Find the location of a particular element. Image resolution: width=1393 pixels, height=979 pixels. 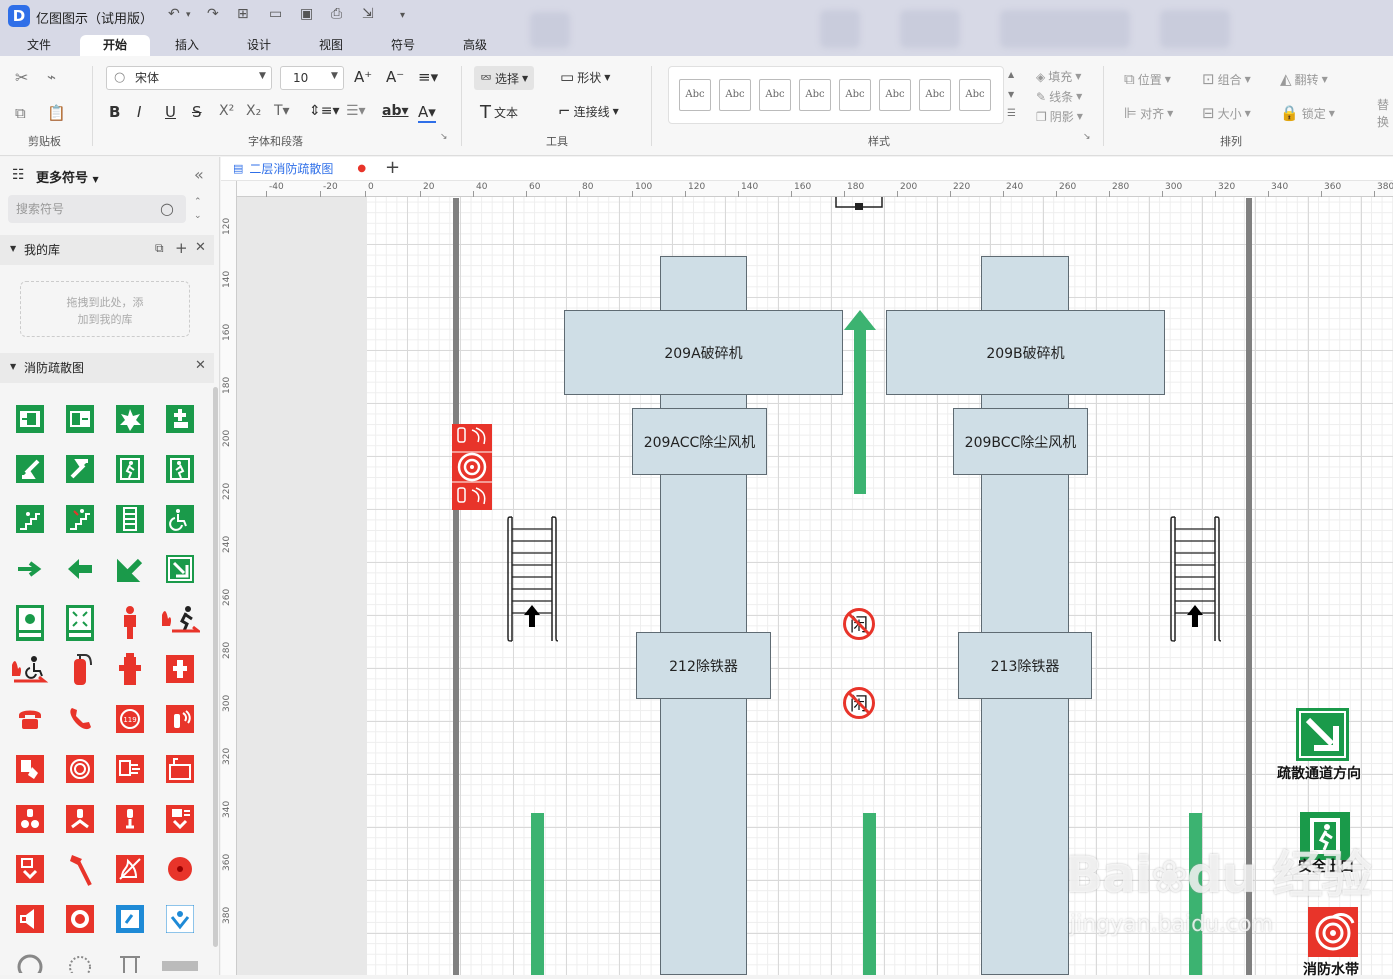

my-library-drop-zone: 拖拽到此处，添 加到我的库 is located at coordinates (105, 309).